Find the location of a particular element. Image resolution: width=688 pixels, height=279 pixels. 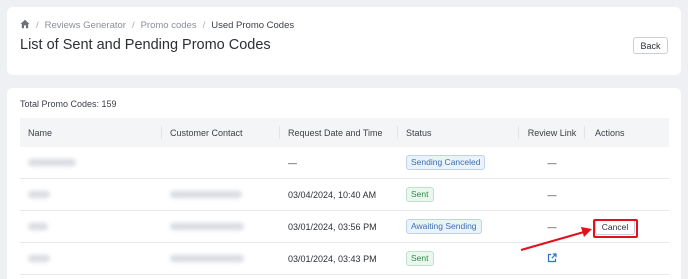

column-header-customer-contact: Customer Contact is located at coordinates (221, 132).